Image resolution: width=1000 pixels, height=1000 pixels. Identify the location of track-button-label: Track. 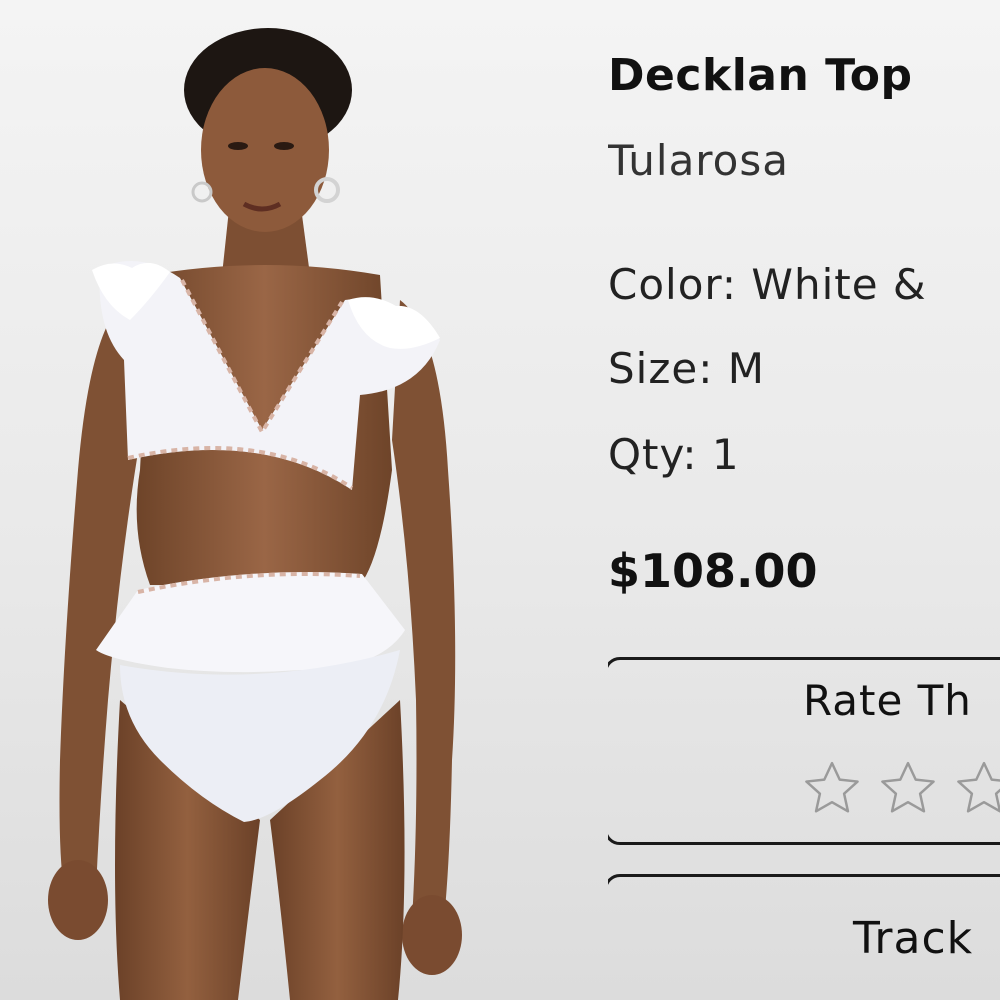
(913, 938).